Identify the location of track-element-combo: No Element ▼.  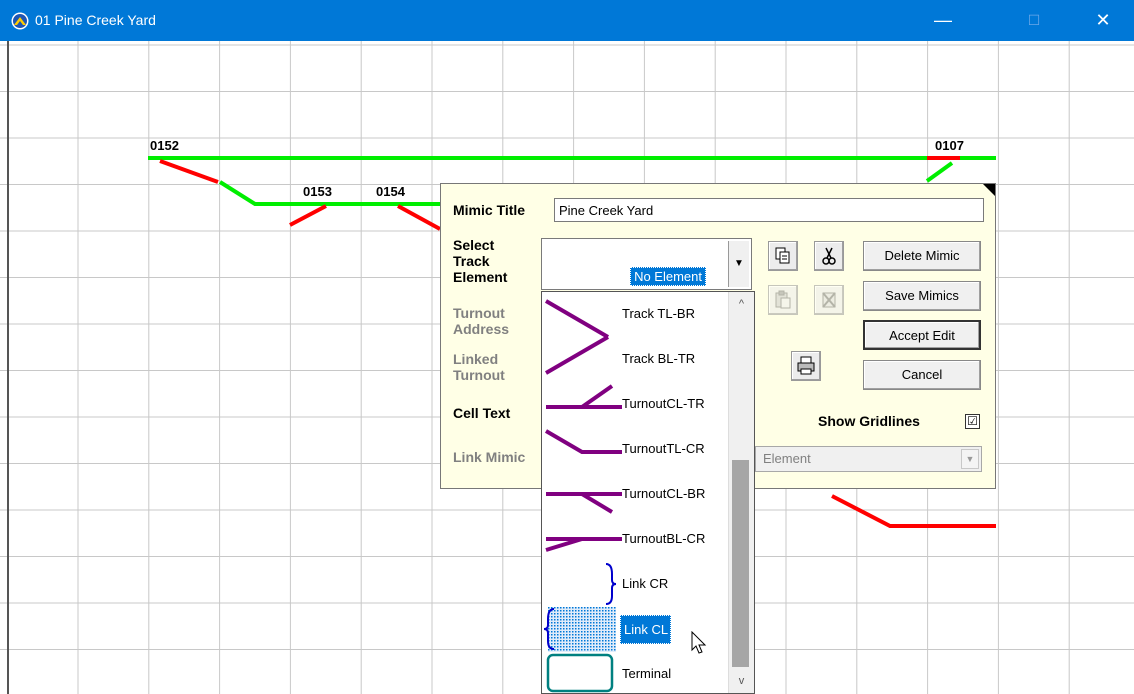
(646, 264).